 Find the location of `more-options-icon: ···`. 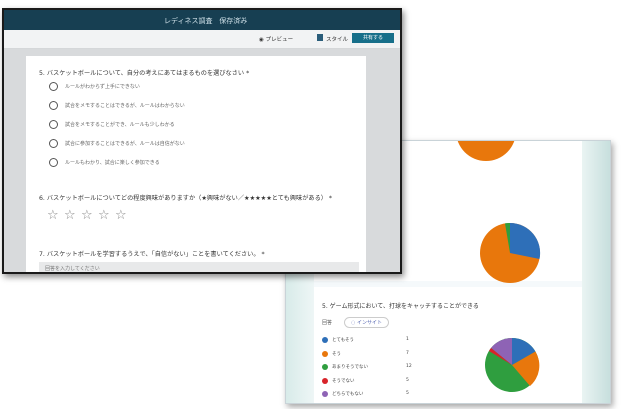

more-options-icon: ··· is located at coordinates (243, 18).